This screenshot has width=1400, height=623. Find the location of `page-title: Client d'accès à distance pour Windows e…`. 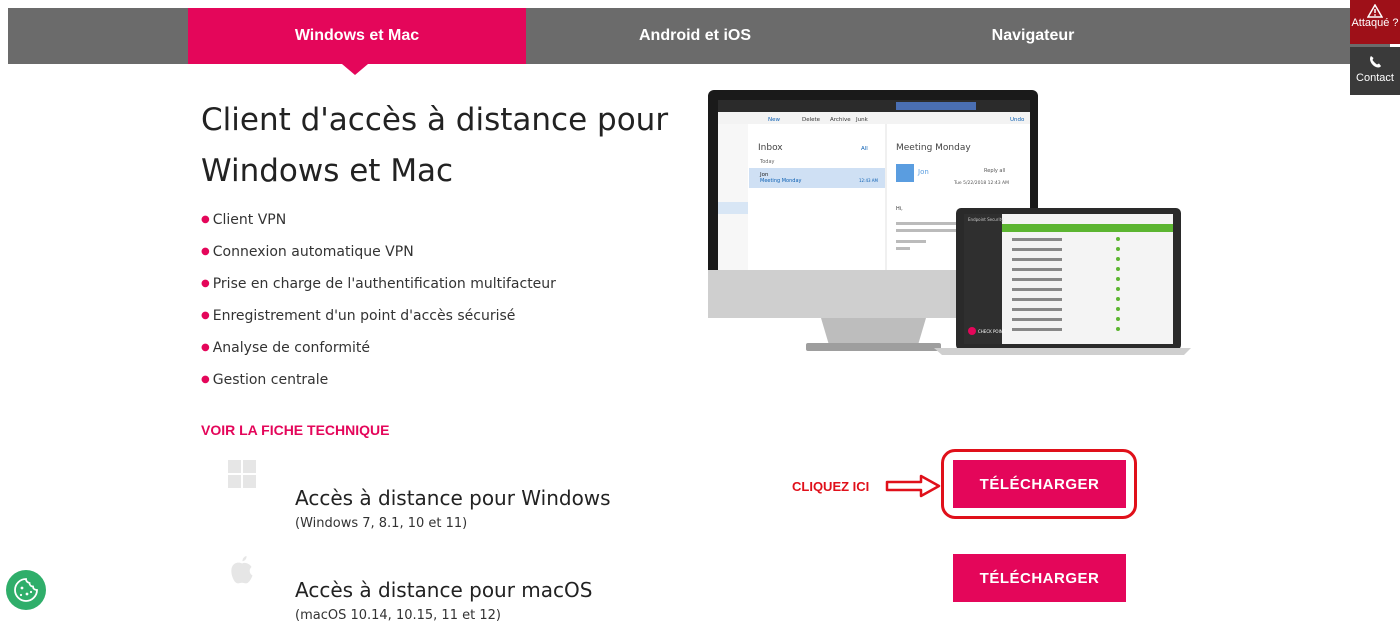

page-title: Client d'accès à distance pour Windows e… is located at coordinates (435, 145).